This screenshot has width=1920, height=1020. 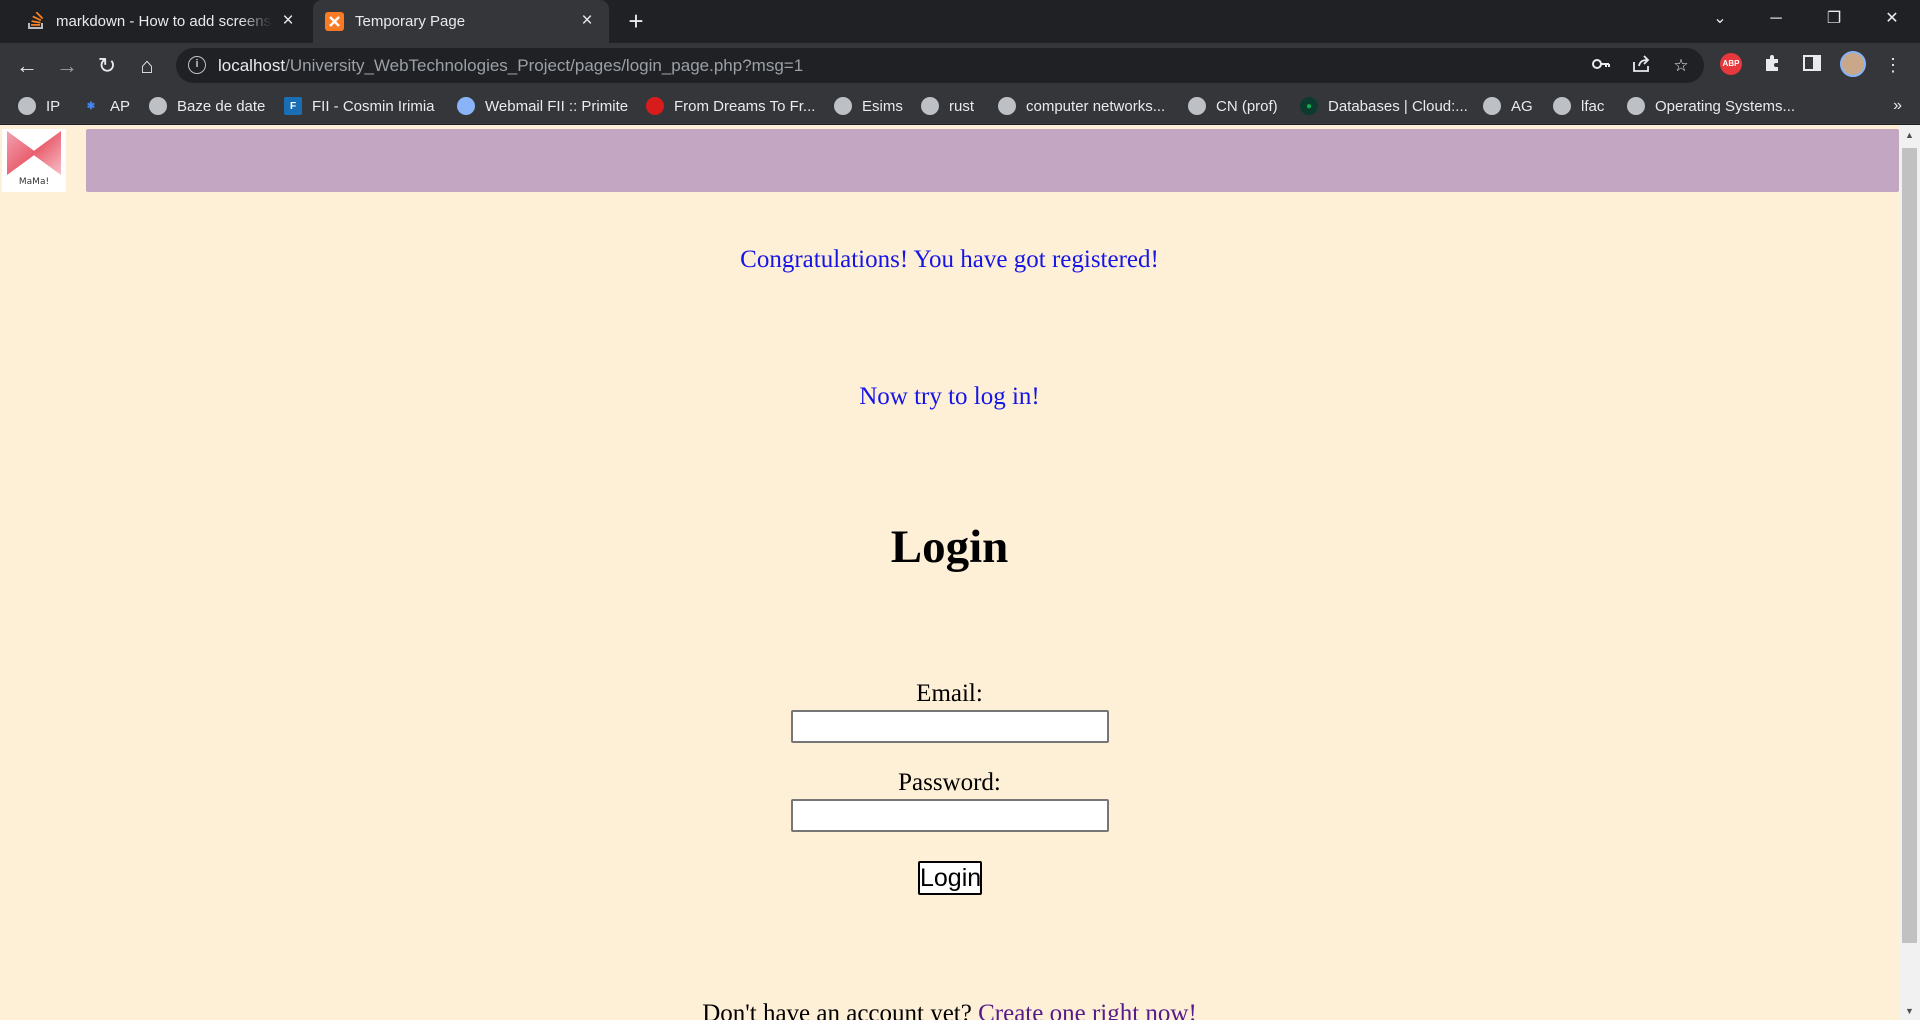 What do you see at coordinates (34, 182) in the screenshot?
I see `logo-text: MaMa!` at bounding box center [34, 182].